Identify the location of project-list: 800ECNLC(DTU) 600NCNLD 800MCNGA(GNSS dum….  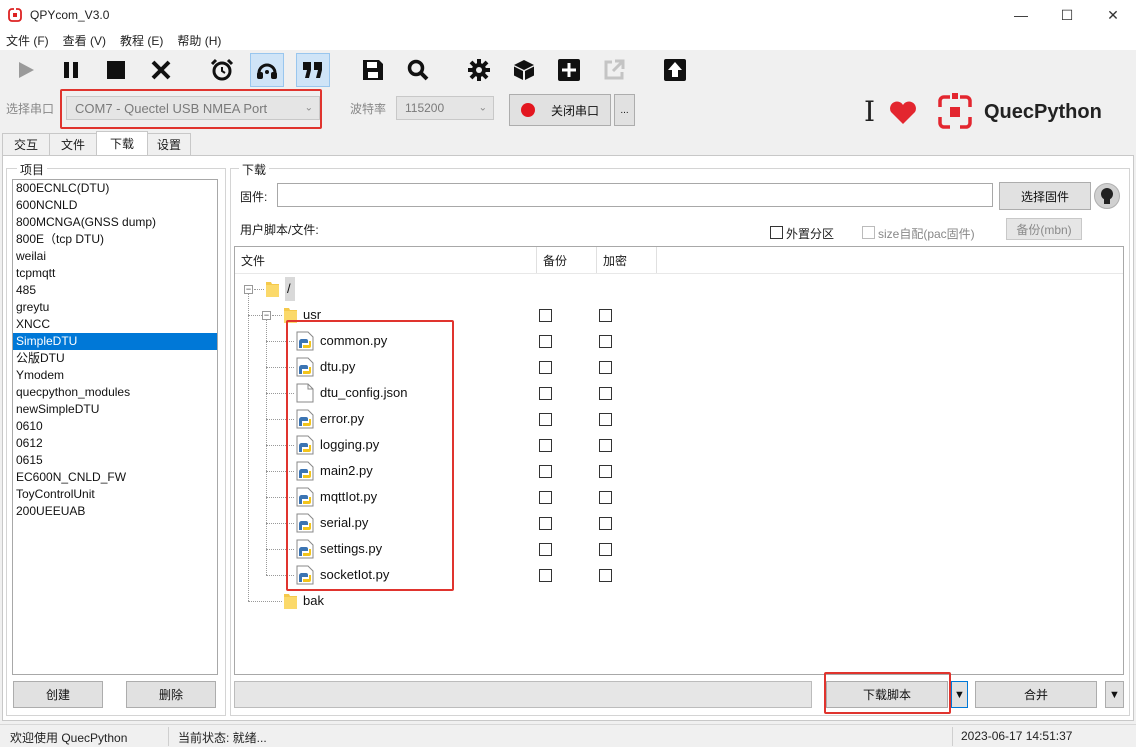
(115, 427).